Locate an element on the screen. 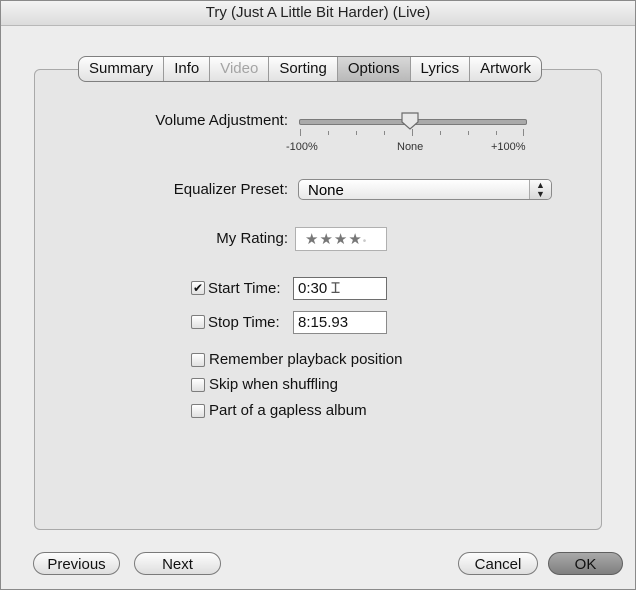  stop-time-value: 8:15.93 is located at coordinates (323, 322).